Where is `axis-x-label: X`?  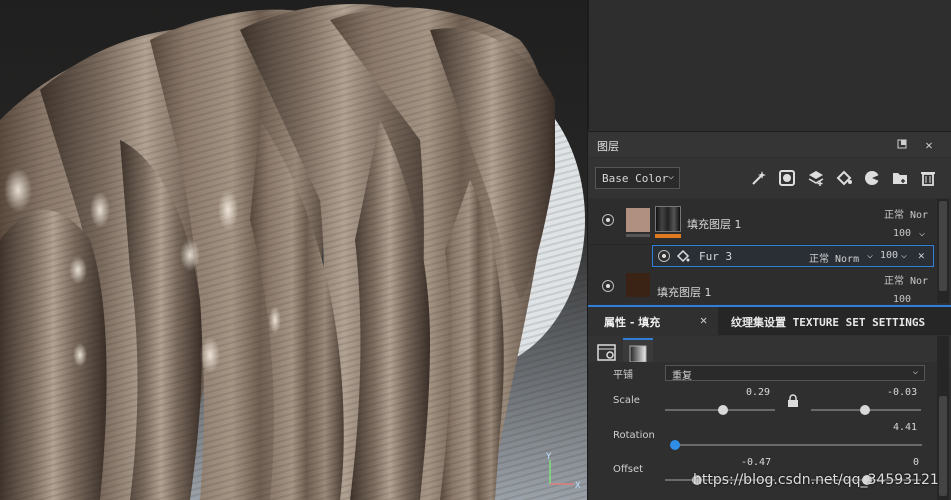
axis-x-label: X is located at coordinates (577, 485).